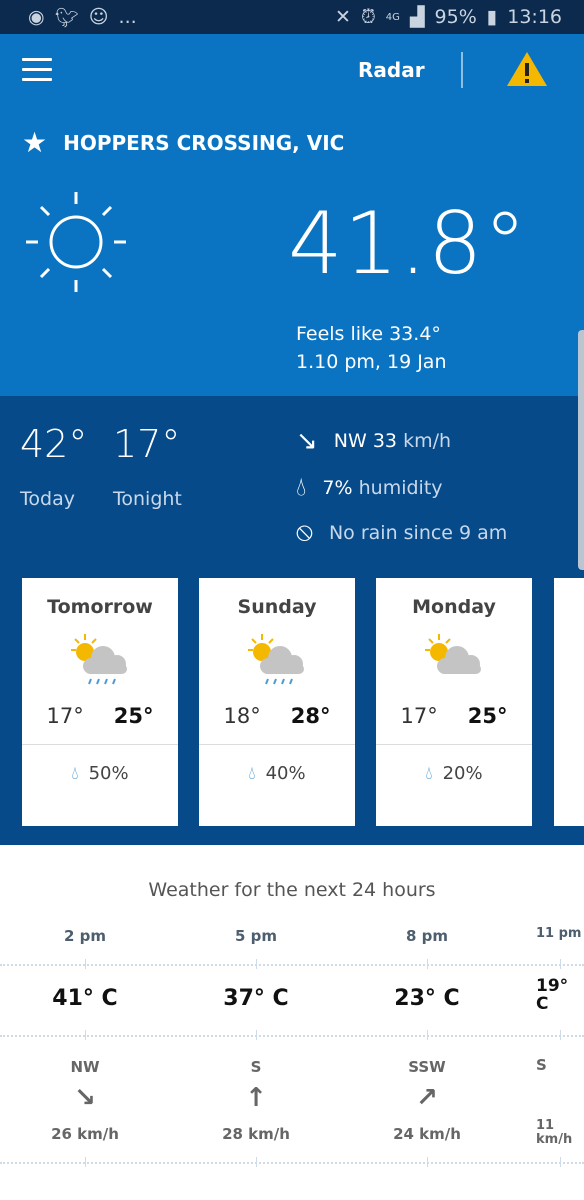  Describe the element at coordinates (454, 660) in the screenshot. I see `cloud-sun-icon` at that location.